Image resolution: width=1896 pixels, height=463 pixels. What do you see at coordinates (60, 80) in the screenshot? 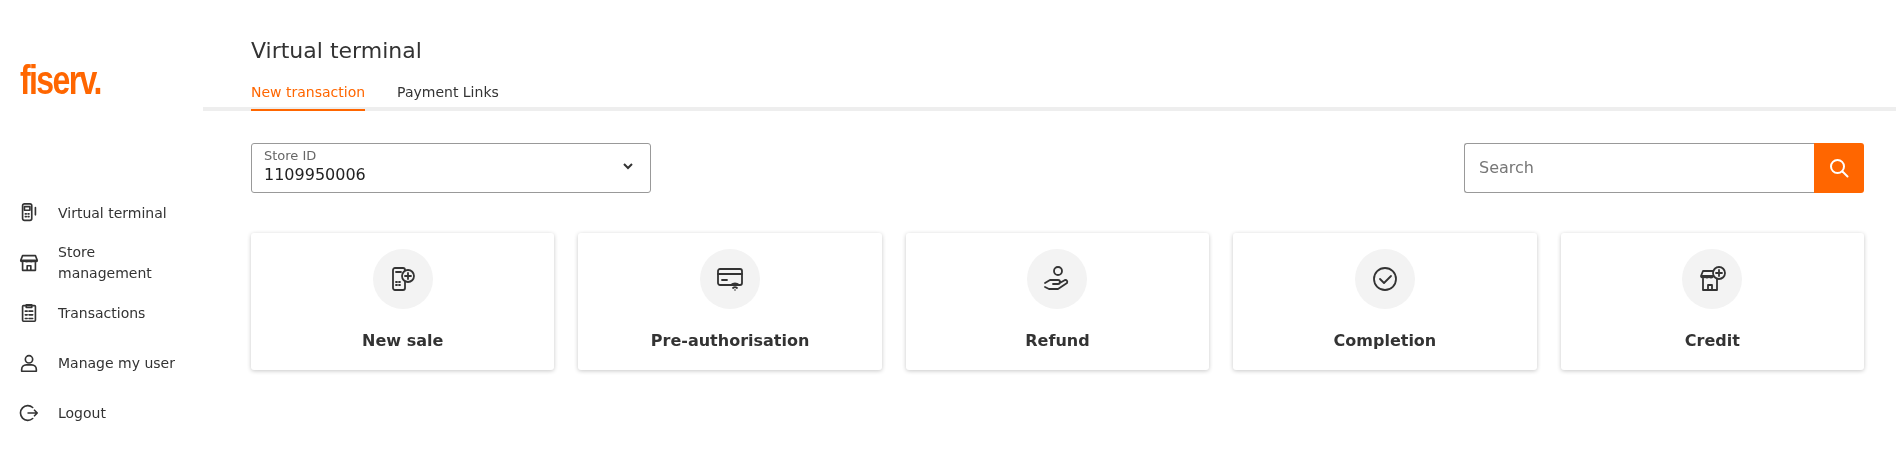
I see `logo: fiserv.` at bounding box center [60, 80].